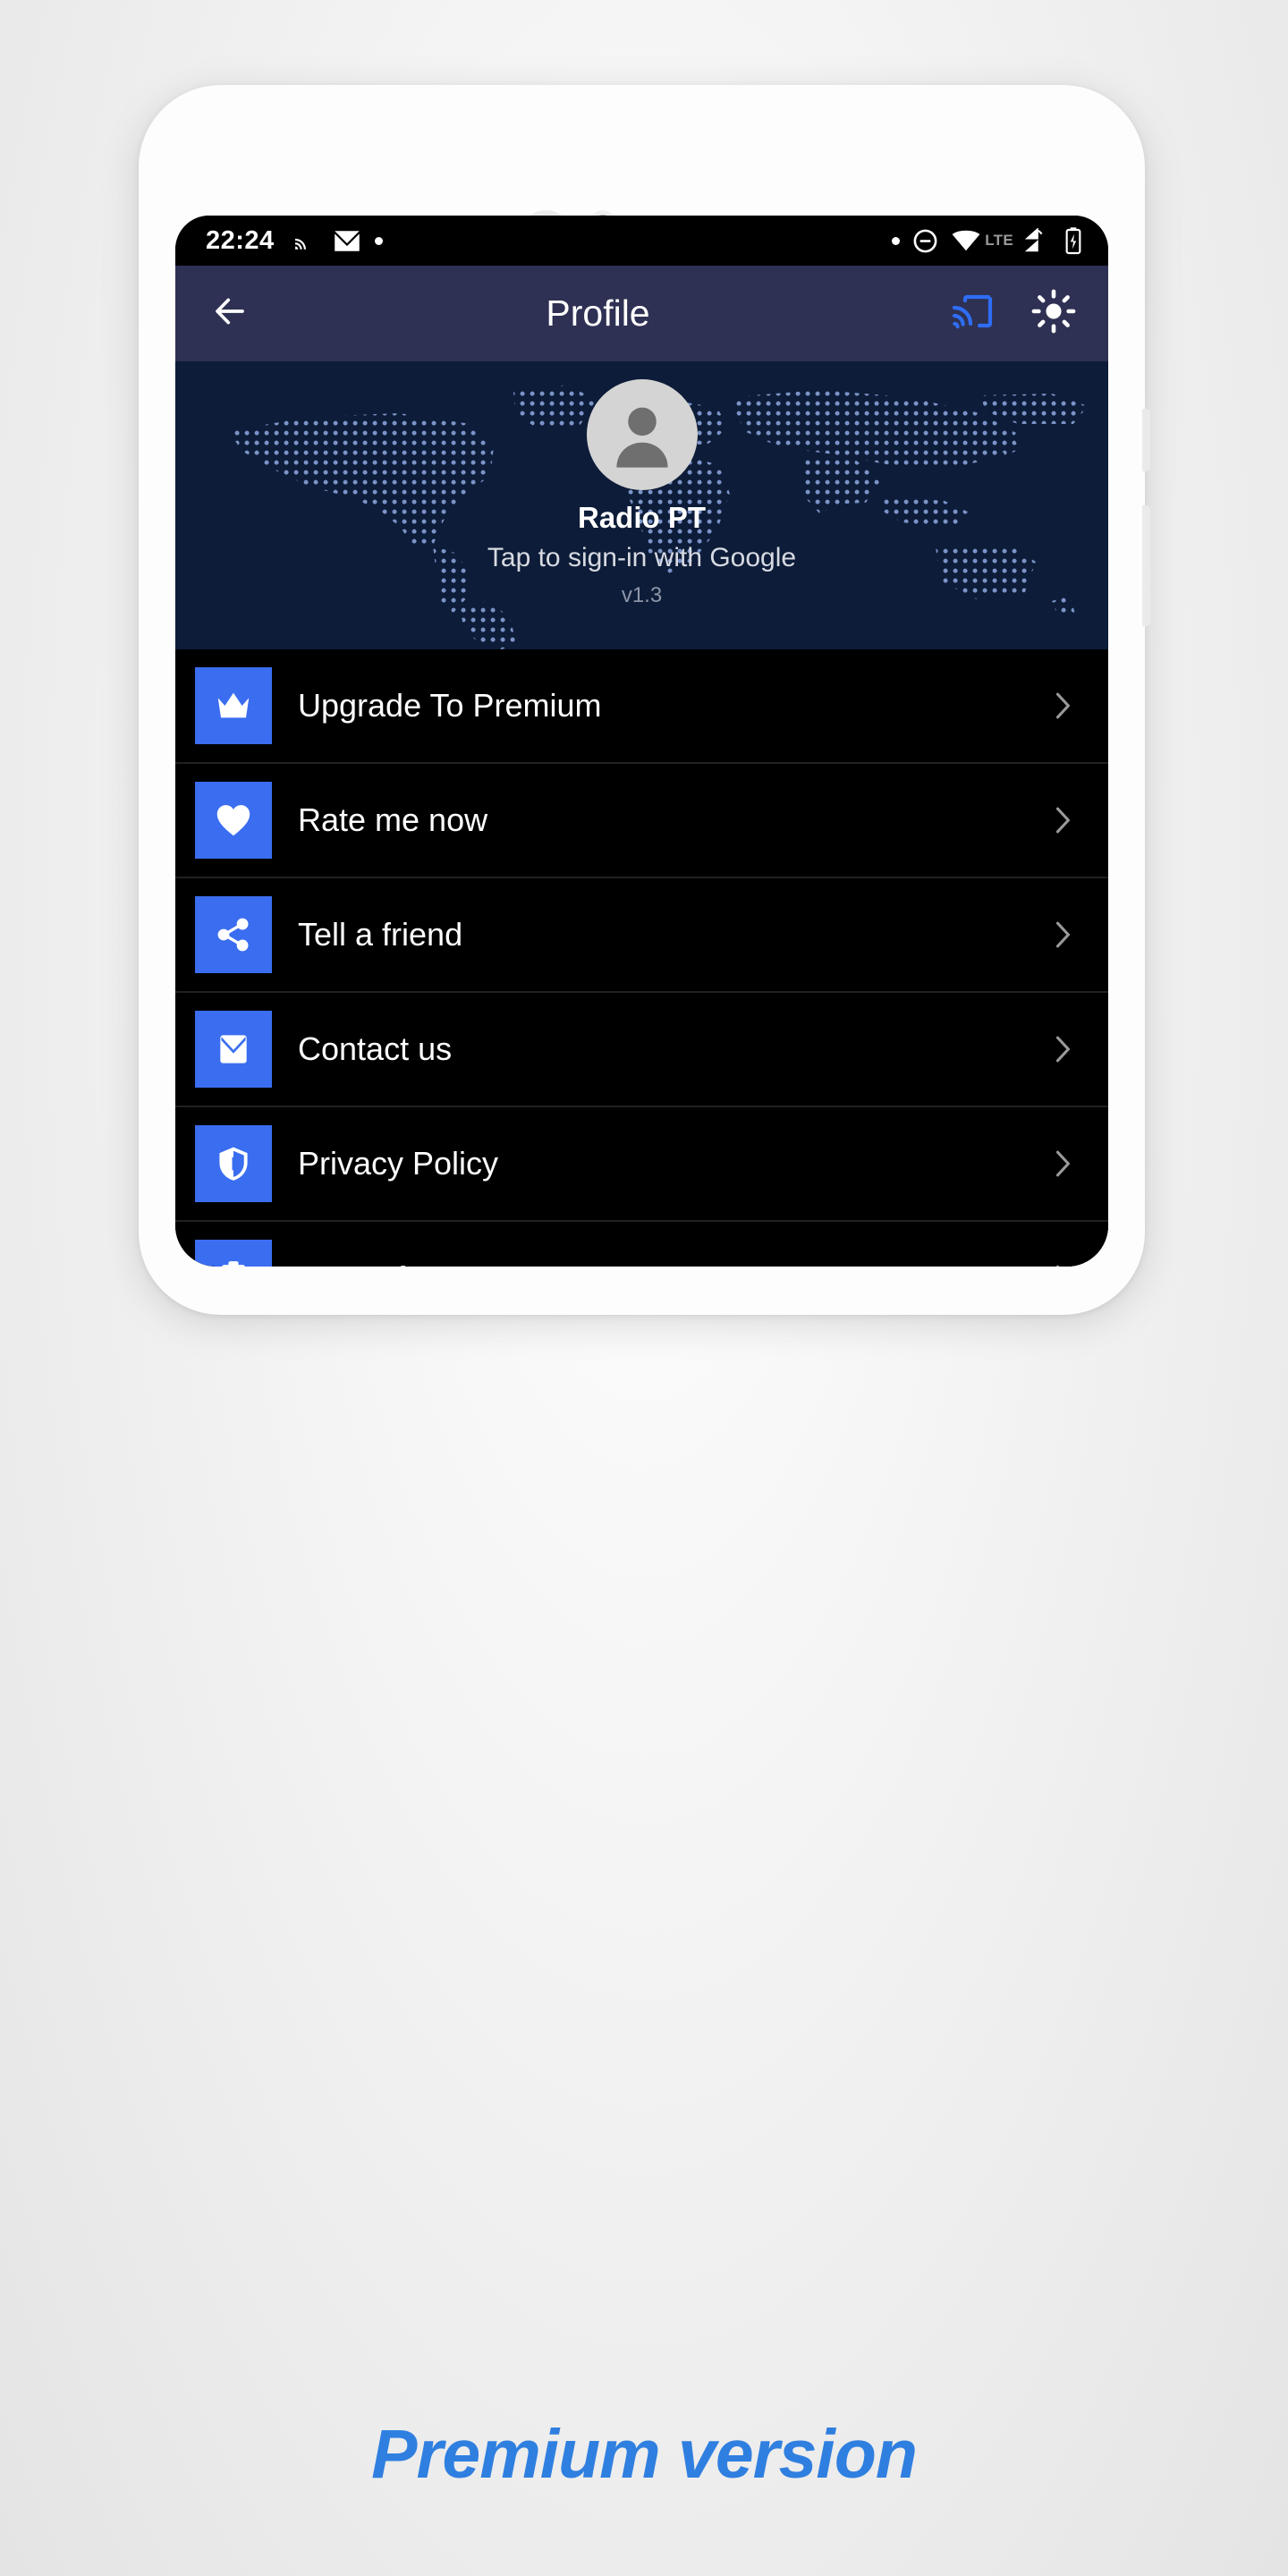 Image resolution: width=1288 pixels, height=2576 pixels. Describe the element at coordinates (598, 313) in the screenshot. I see `page-title: Profile` at that location.